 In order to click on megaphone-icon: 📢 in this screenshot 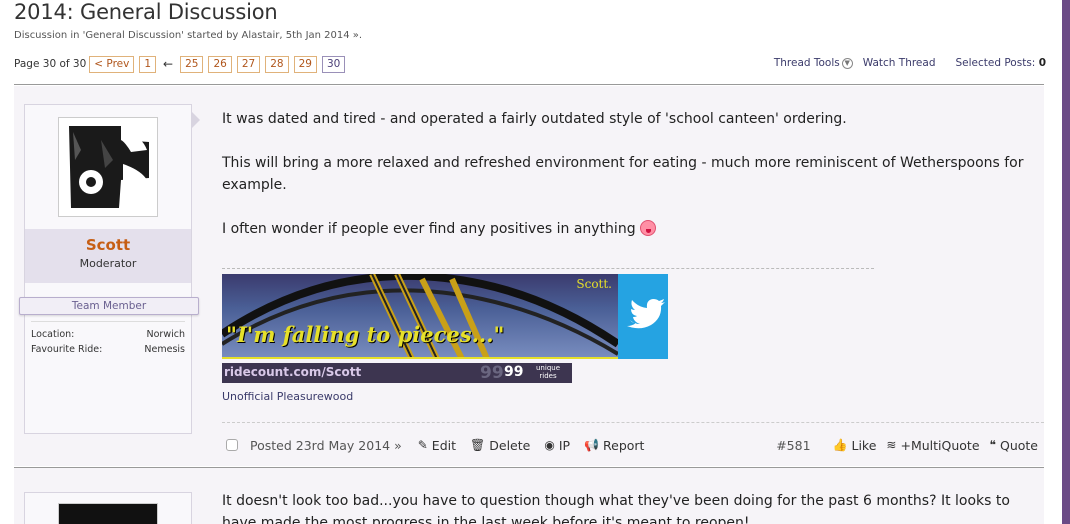, I will do `click(591, 445)`.